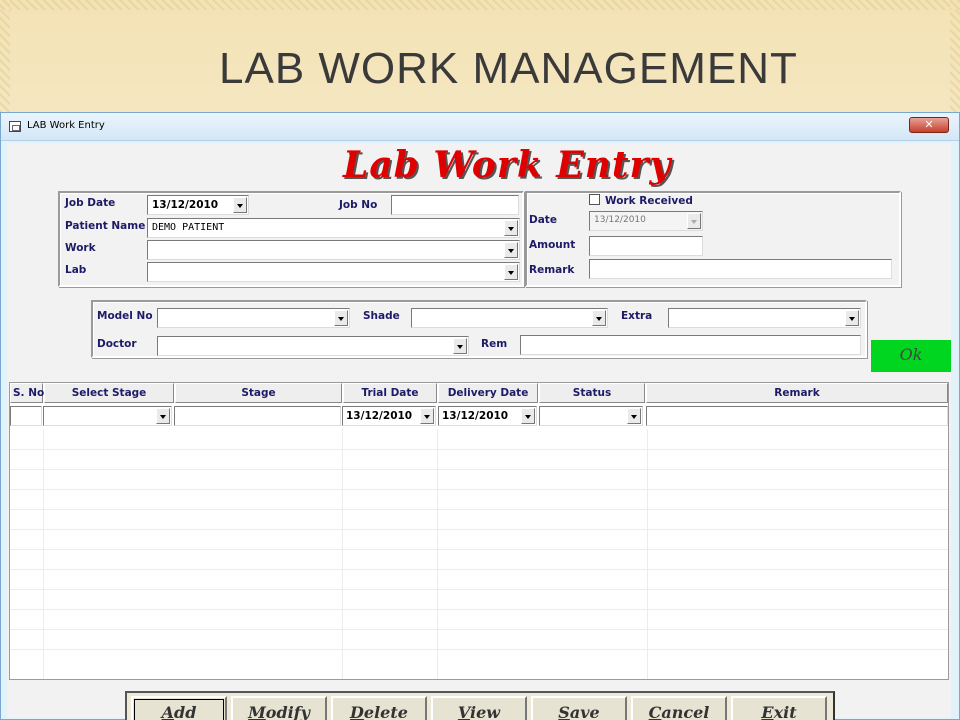 The height and width of the screenshot is (720, 960). Describe the element at coordinates (740, 269) in the screenshot. I see `remark-input` at that location.